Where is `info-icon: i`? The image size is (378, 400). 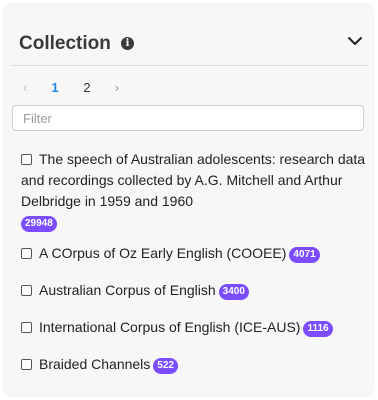
info-icon: i is located at coordinates (127, 43).